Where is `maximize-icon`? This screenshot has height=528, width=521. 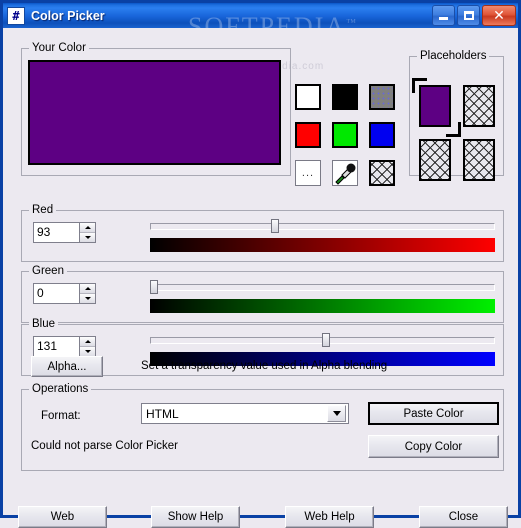 maximize-icon is located at coordinates (469, 15).